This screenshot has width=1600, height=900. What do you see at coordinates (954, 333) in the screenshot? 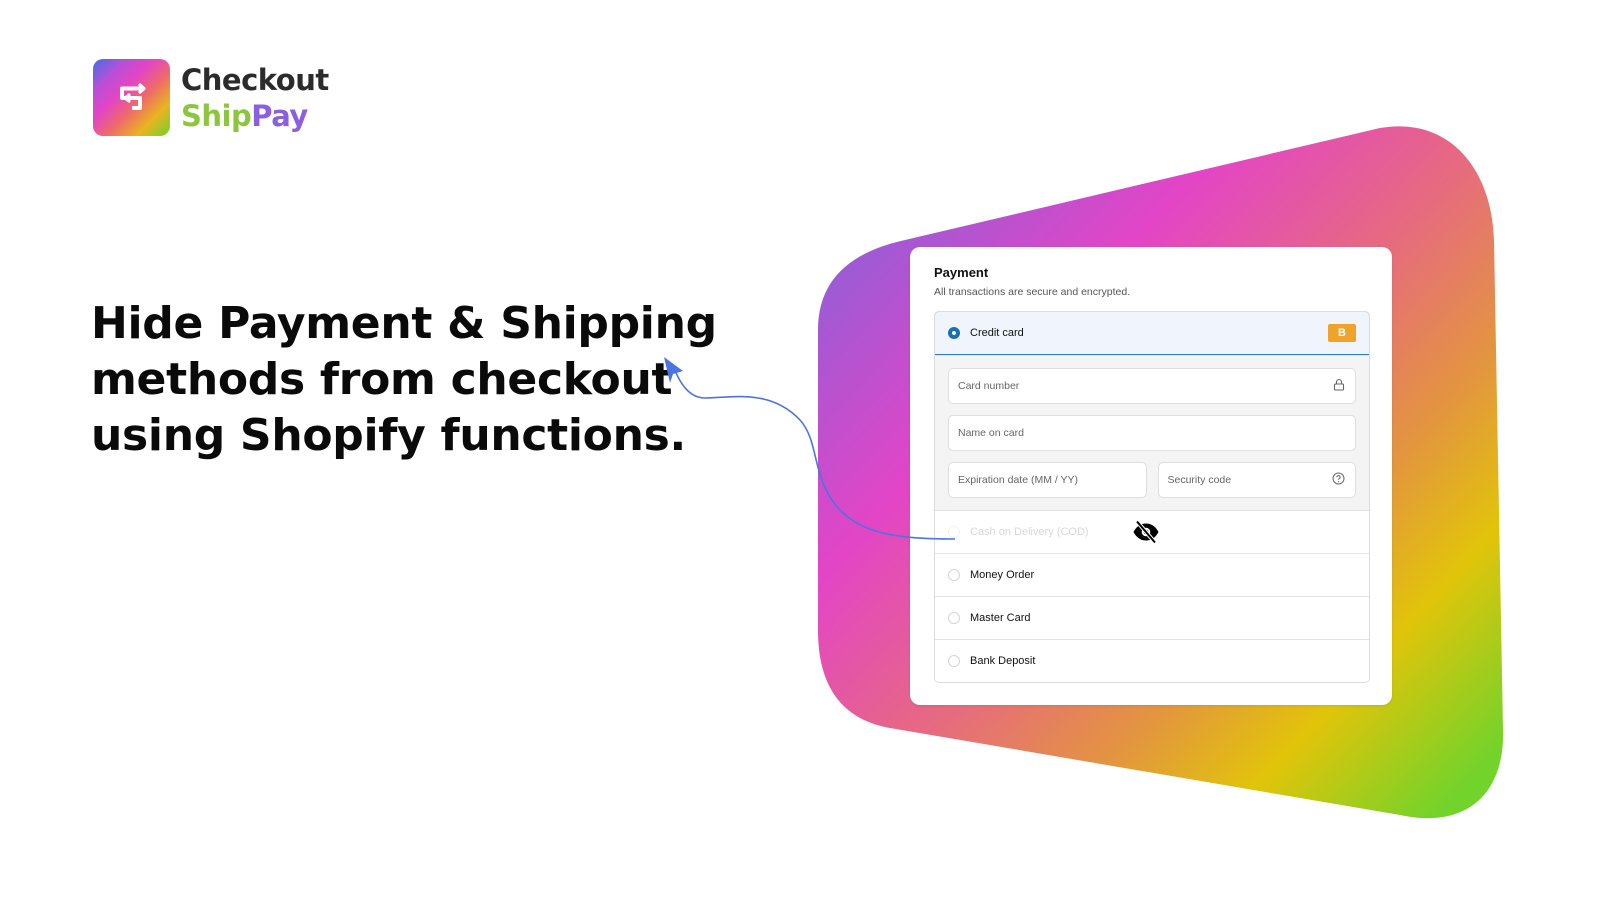
I see `radio-selected` at bounding box center [954, 333].